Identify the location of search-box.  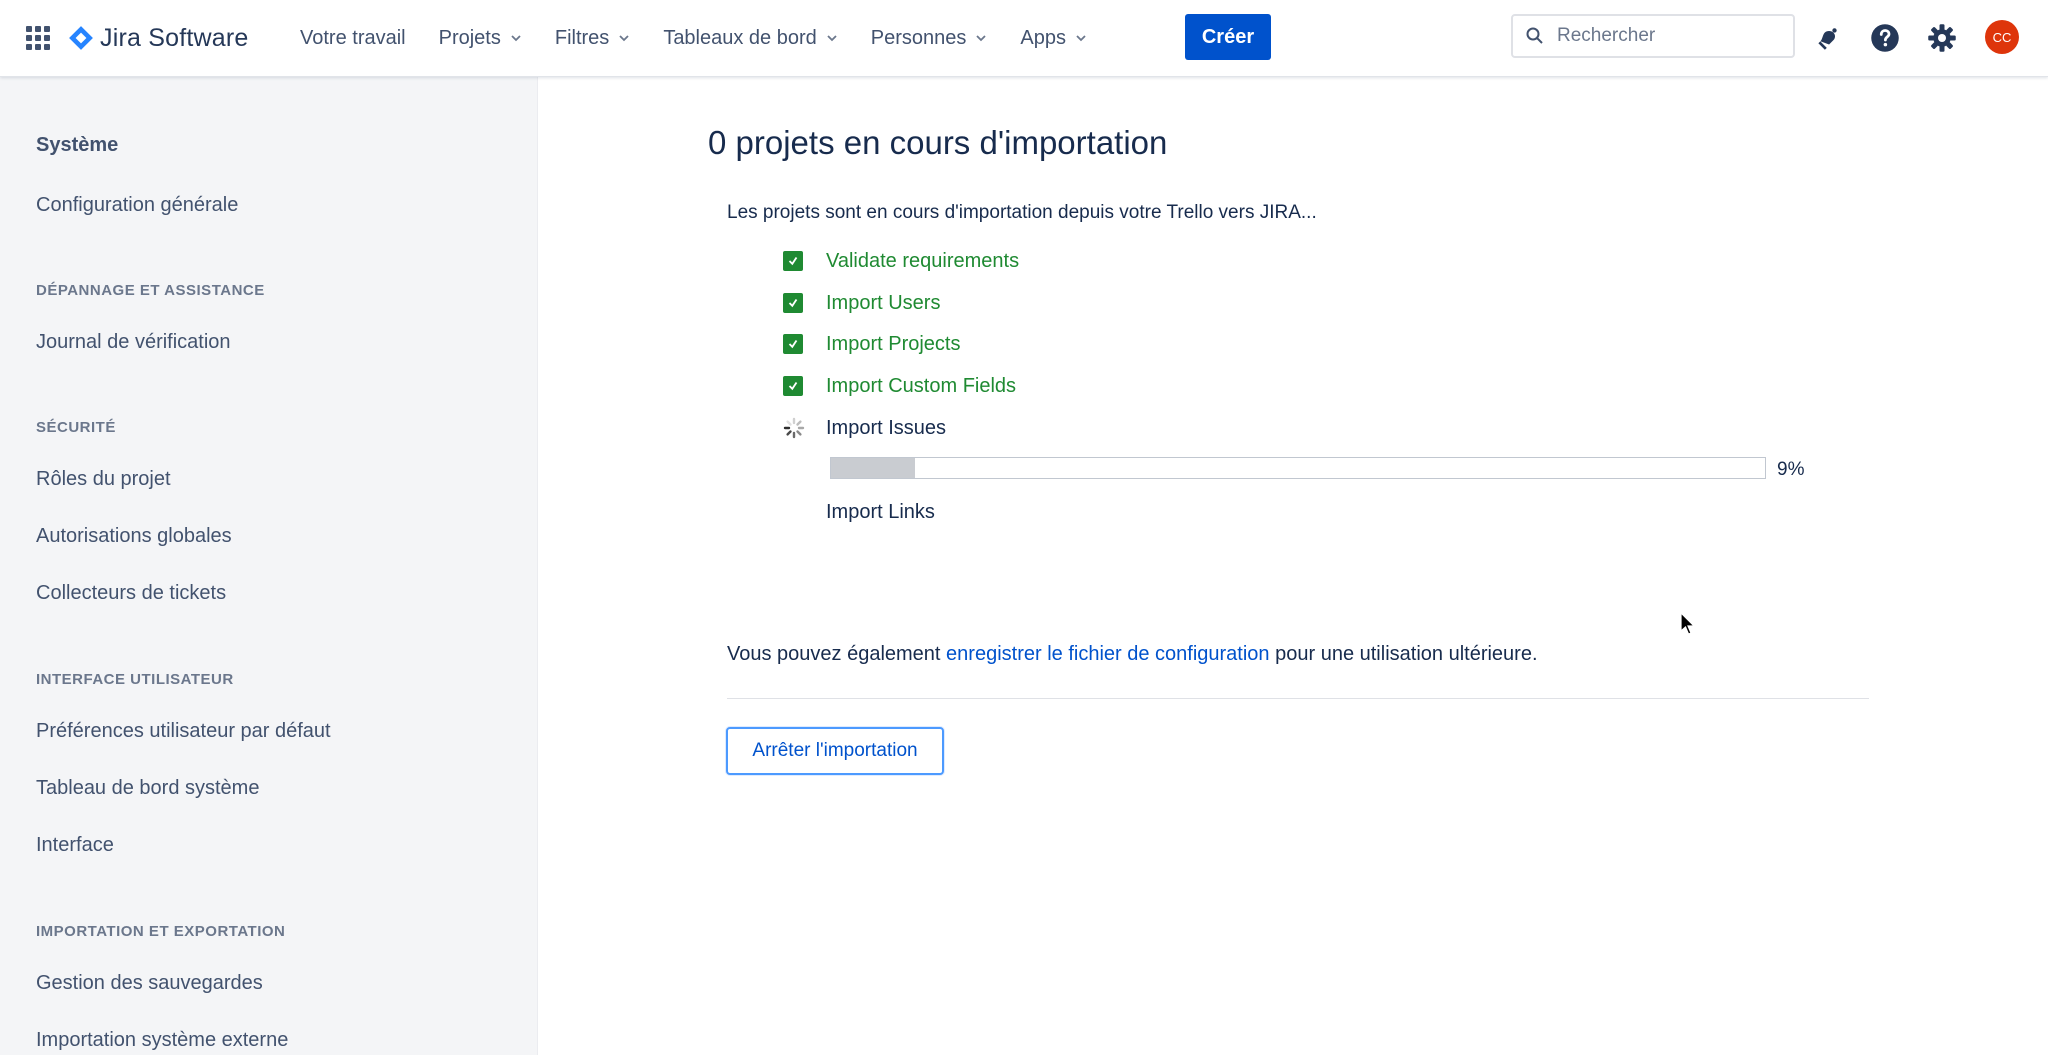
(1653, 36).